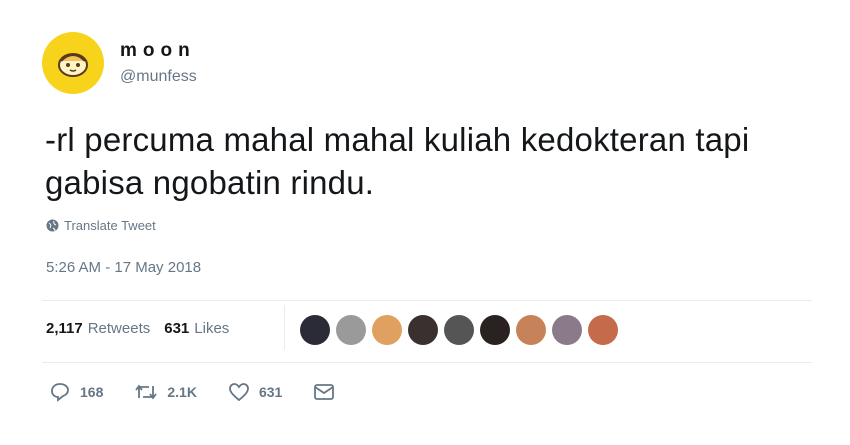 The image size is (850, 445). What do you see at coordinates (427, 362) in the screenshot?
I see `divider-bottom` at bounding box center [427, 362].